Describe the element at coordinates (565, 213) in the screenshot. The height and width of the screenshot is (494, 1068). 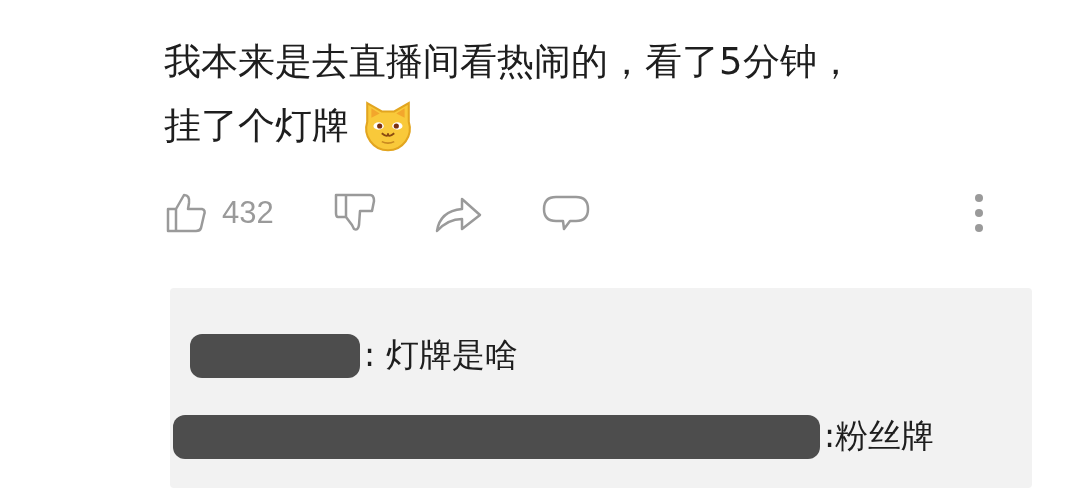
I see `comment-icon` at that location.